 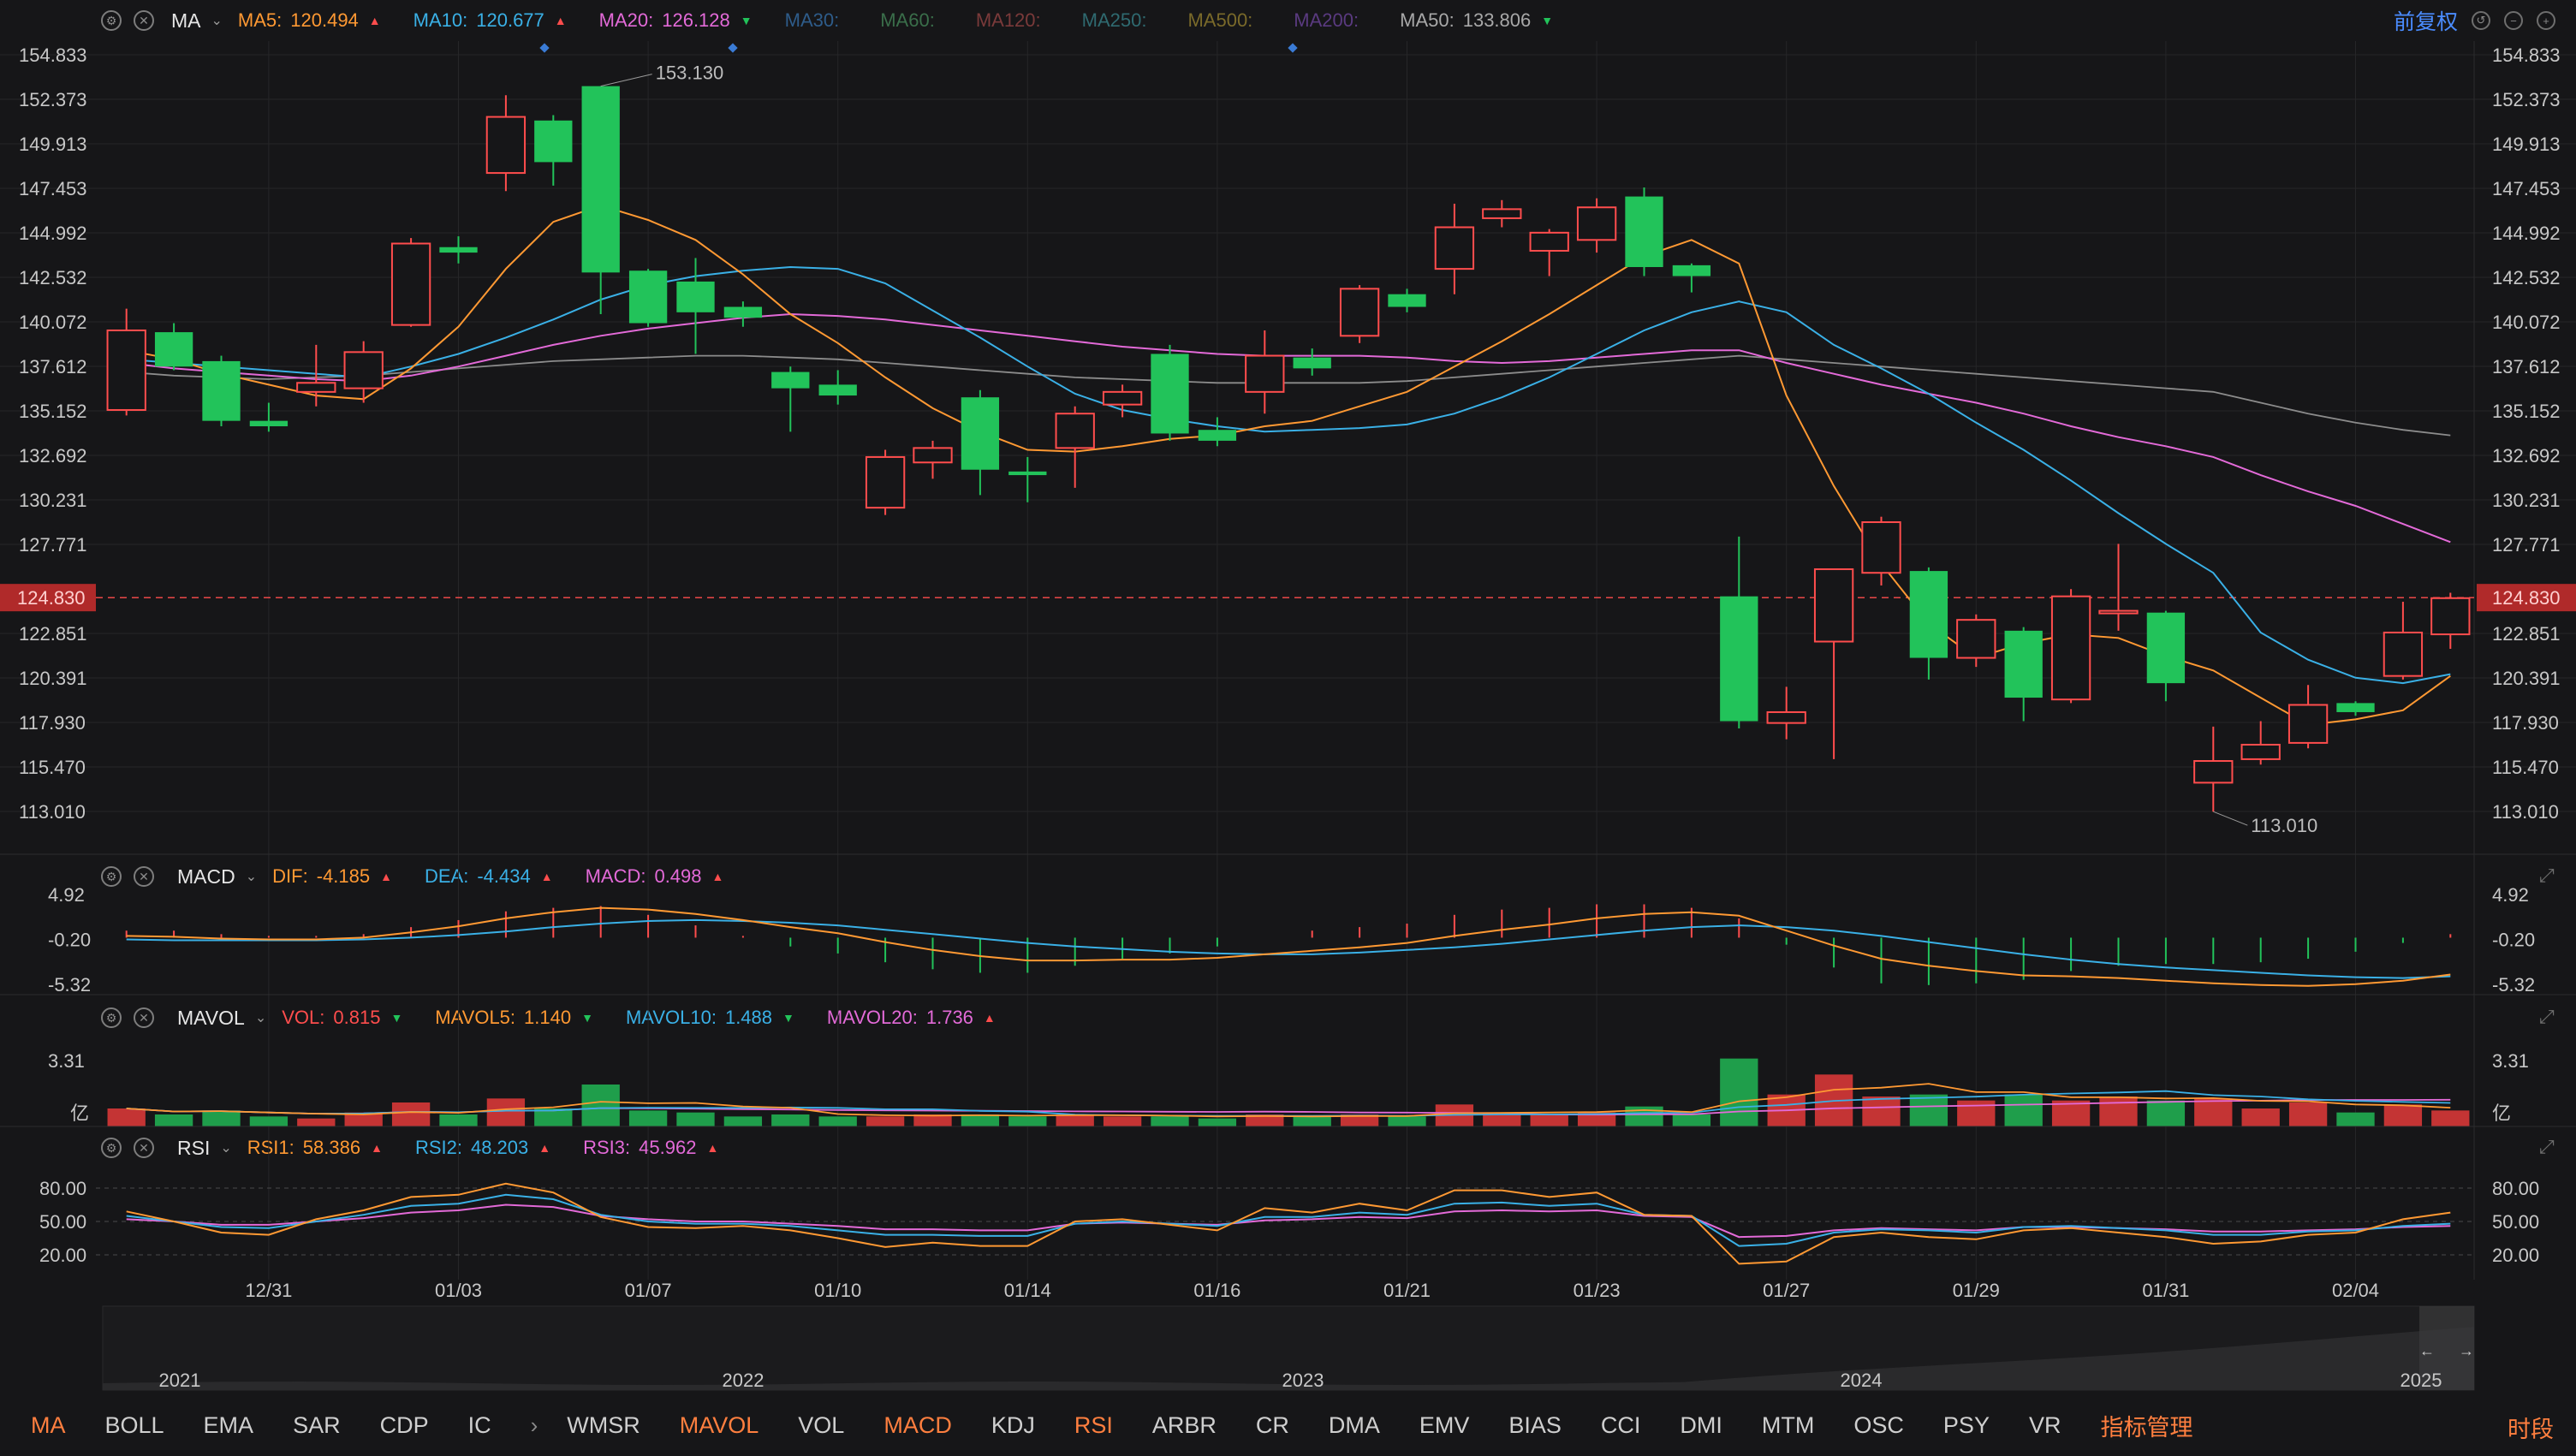 I want to click on rsi-tick-right: 20.00, so click(x=2515, y=1255).